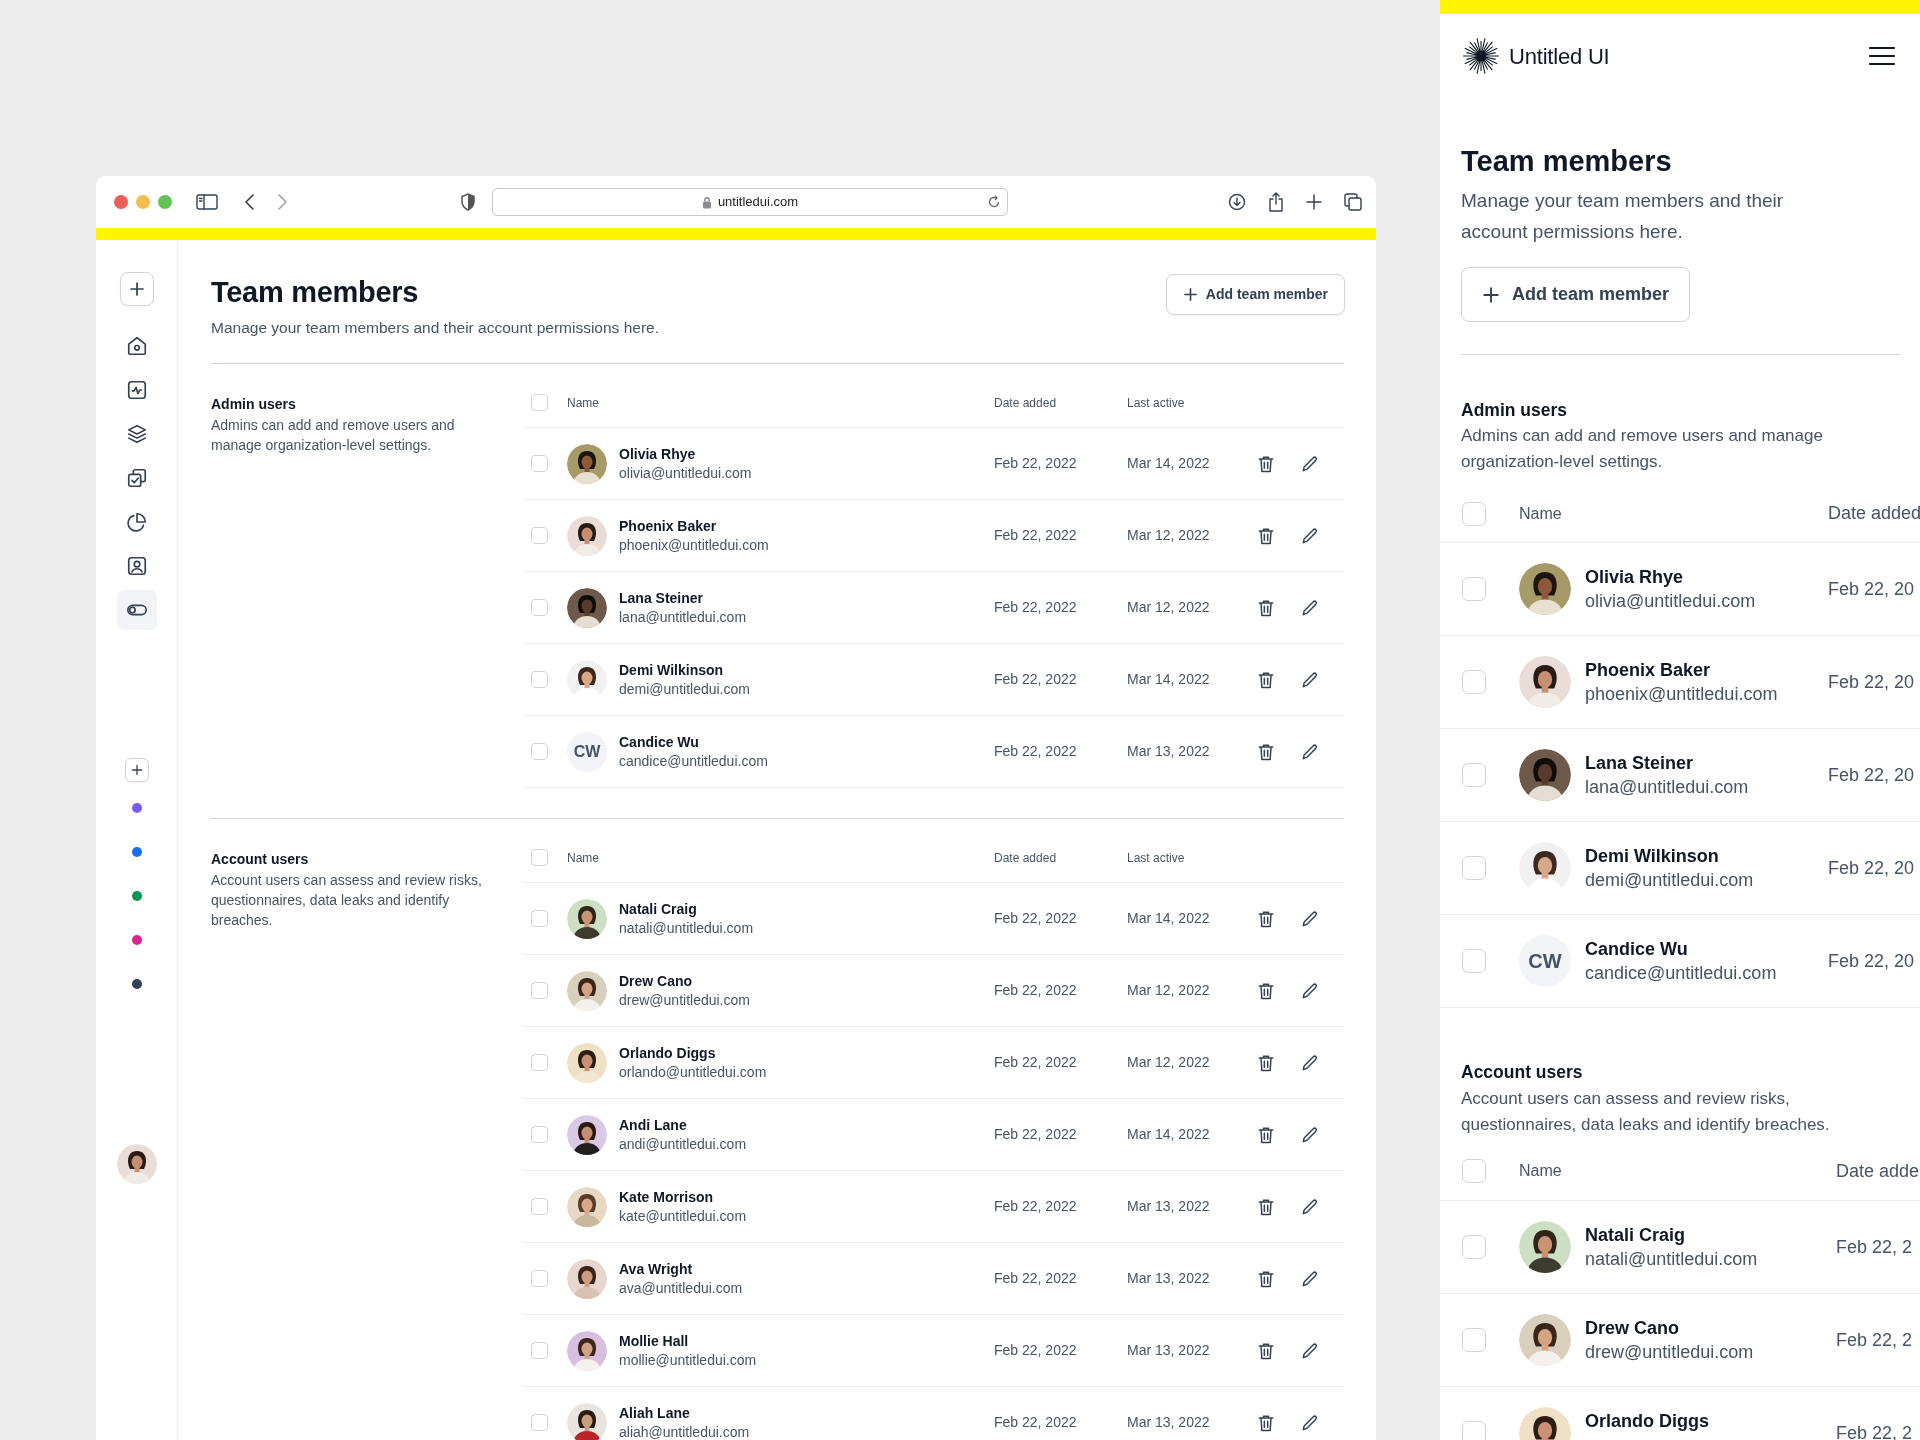 Image resolution: width=1920 pixels, height=1440 pixels. What do you see at coordinates (1623, 216) in the screenshot?
I see `page-subtitle: Manage your team members and their account permissions here.` at bounding box center [1623, 216].